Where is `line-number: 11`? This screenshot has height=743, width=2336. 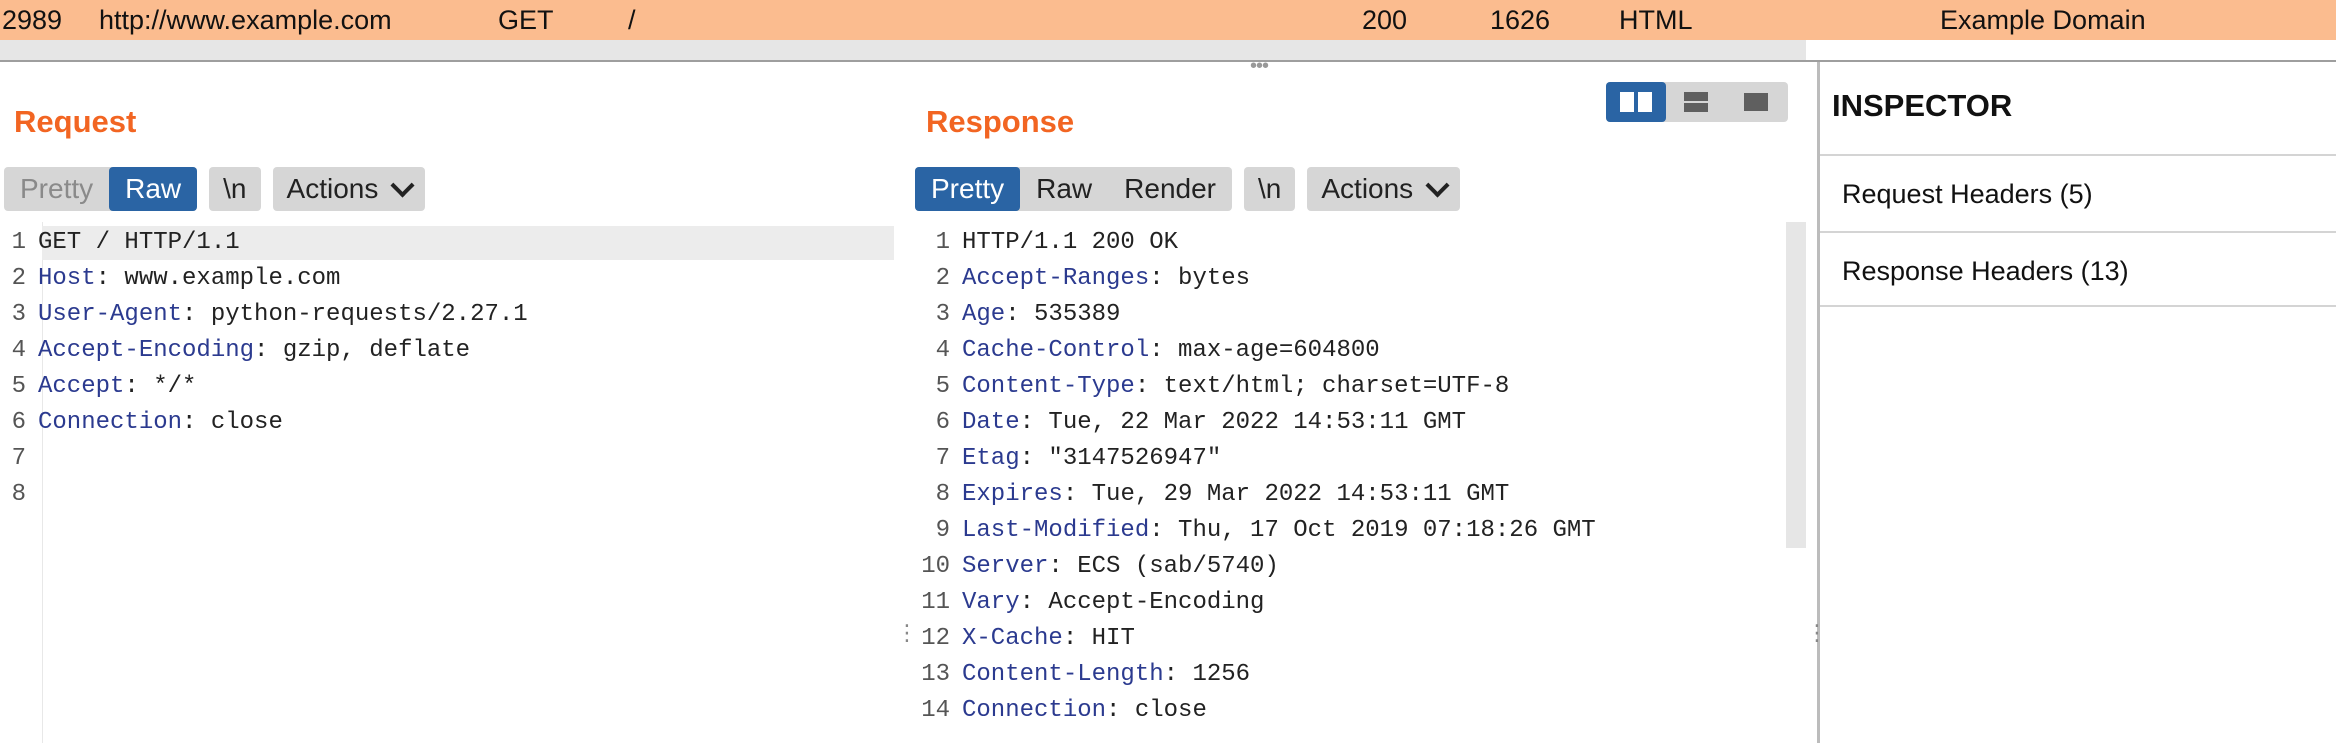 line-number: 11 is located at coordinates (935, 602).